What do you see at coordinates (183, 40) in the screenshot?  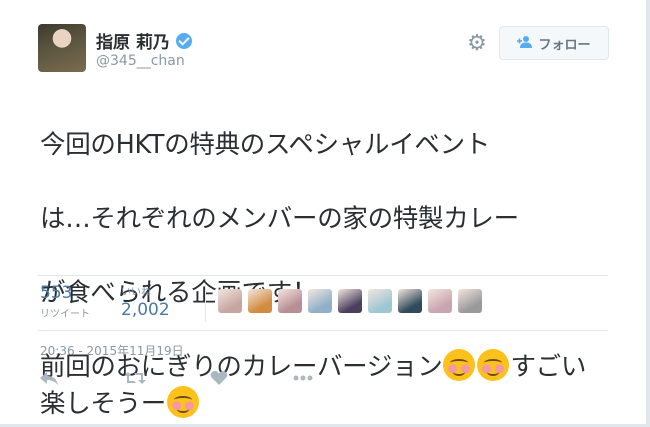 I see `verified-badge-icon` at bounding box center [183, 40].